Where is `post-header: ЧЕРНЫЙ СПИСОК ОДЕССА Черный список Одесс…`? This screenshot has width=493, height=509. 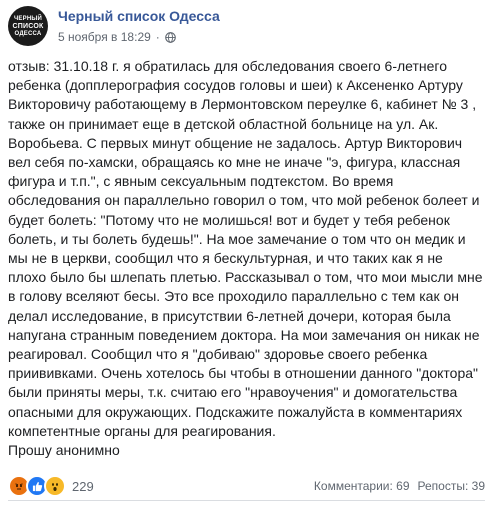
post-header: ЧЕРНЫЙ СПИСОК ОДЕССА Черный список Одесс… is located at coordinates (246, 30).